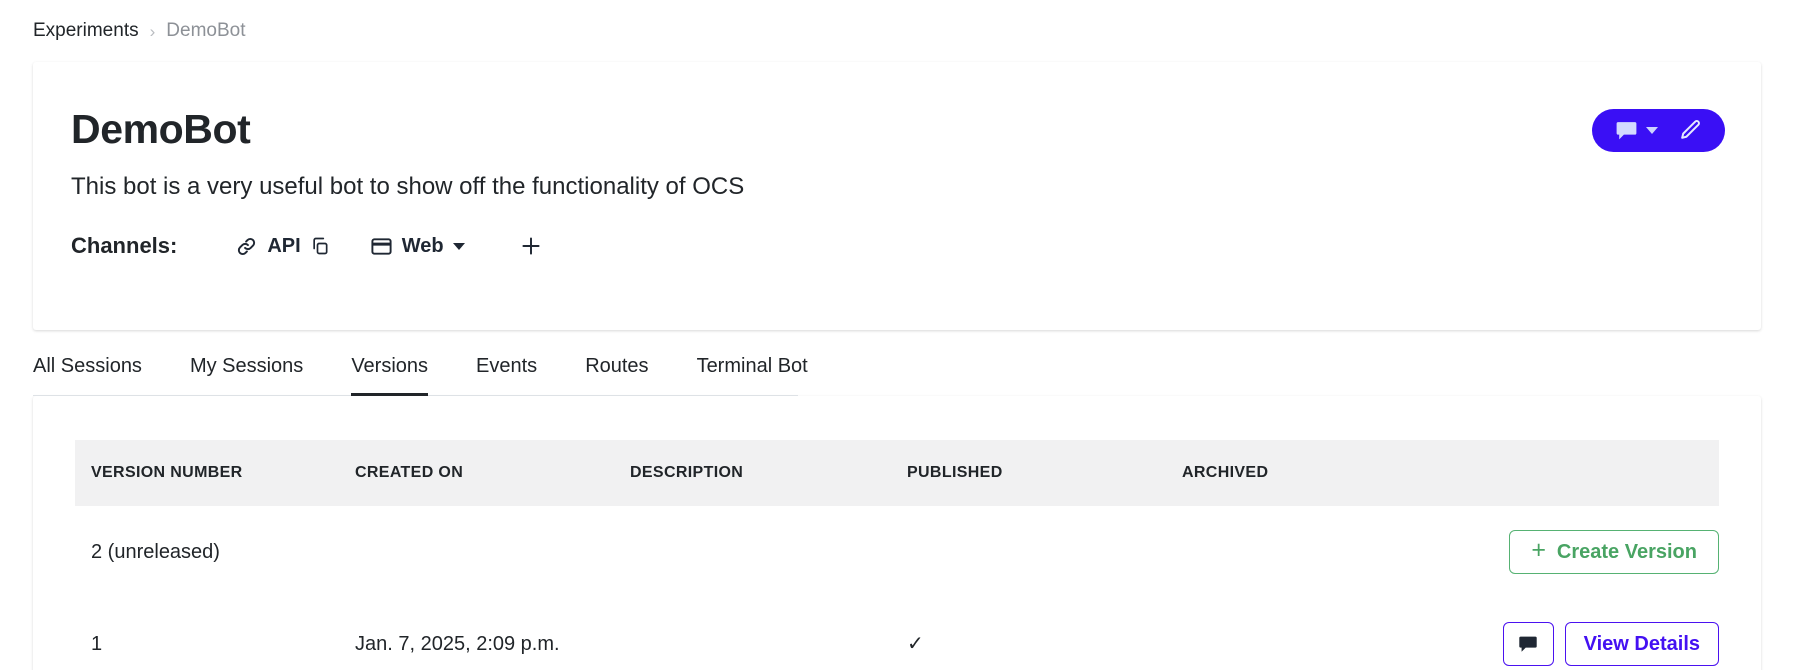 This screenshot has height=670, width=1794. I want to click on create-version-button: + Create Version, so click(1614, 552).